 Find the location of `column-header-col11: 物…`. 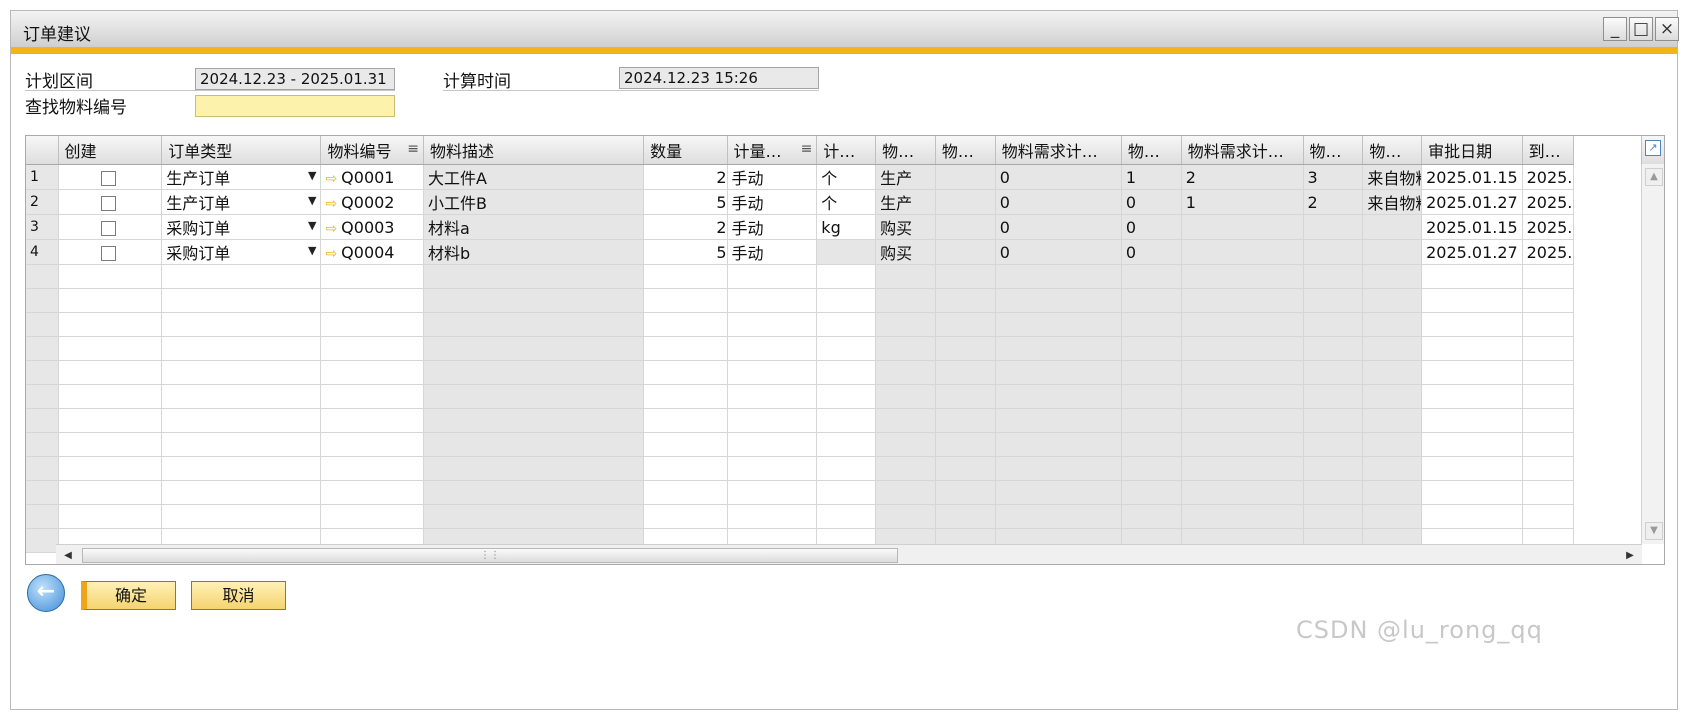

column-header-col11: 物… is located at coordinates (1151, 150).